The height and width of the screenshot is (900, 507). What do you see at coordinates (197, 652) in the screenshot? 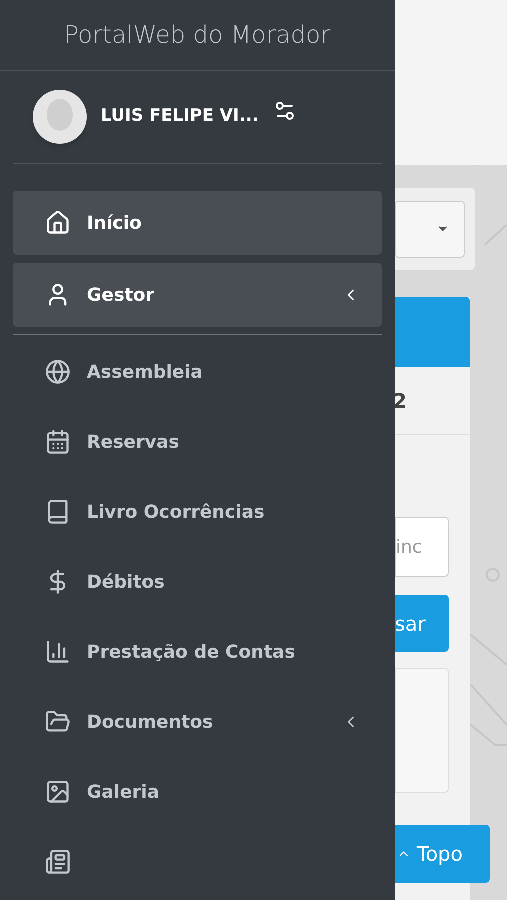
I see `nav-item: Prestação de Contas` at bounding box center [197, 652].